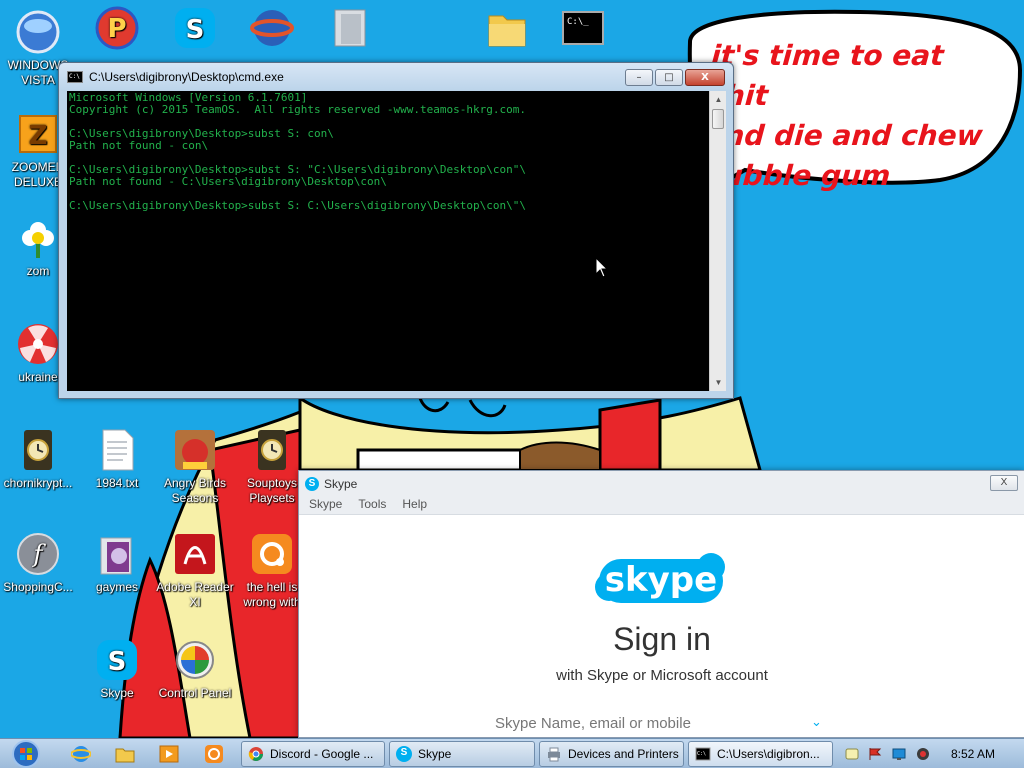 This screenshot has height=768, width=1024. What do you see at coordinates (602, 267) in the screenshot?
I see `mouse-cursor-icon` at bounding box center [602, 267].